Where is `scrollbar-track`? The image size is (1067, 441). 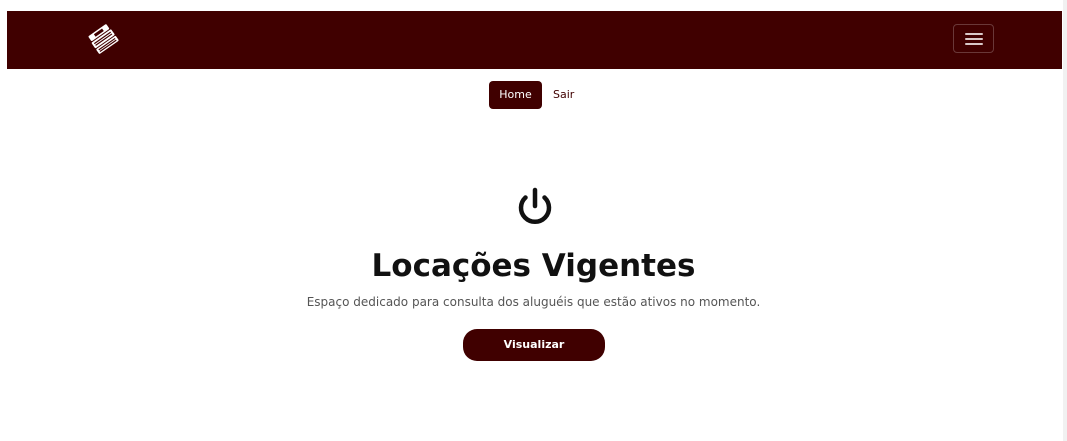 scrollbar-track is located at coordinates (1065, 220).